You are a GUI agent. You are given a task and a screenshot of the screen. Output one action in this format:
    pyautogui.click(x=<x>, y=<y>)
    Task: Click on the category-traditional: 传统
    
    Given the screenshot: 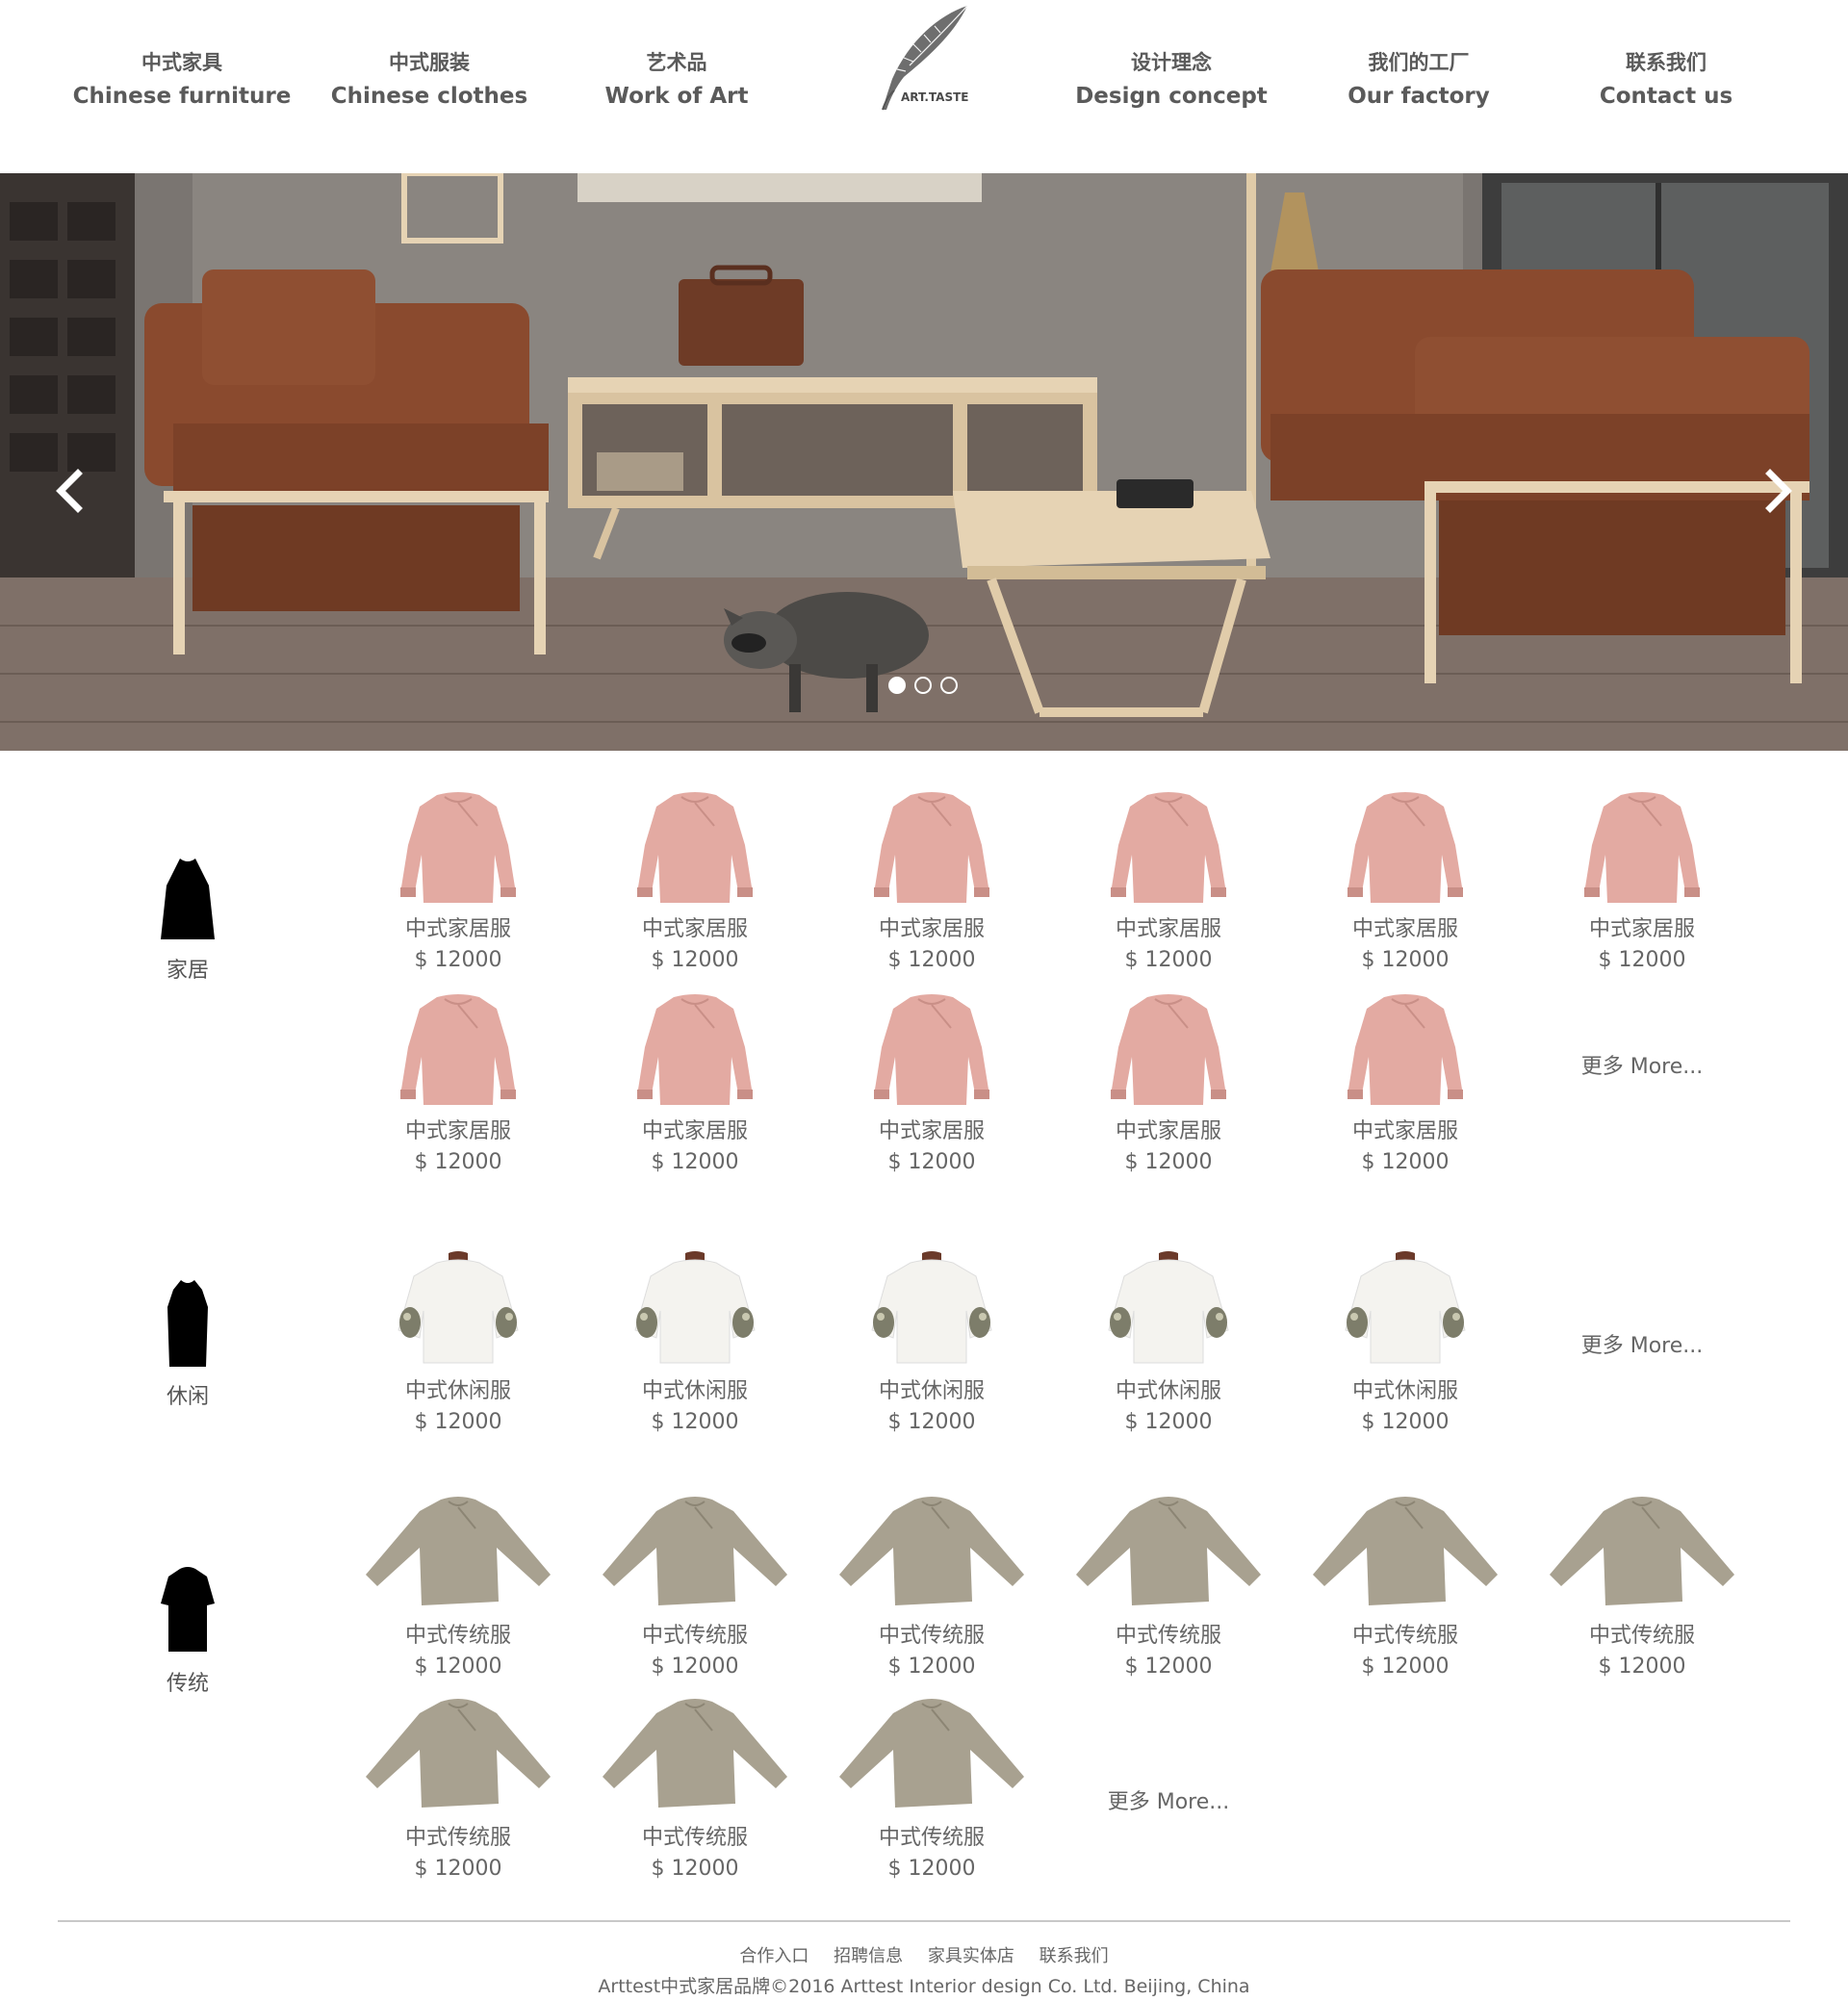 What is the action you would take?
    pyautogui.click(x=188, y=1631)
    